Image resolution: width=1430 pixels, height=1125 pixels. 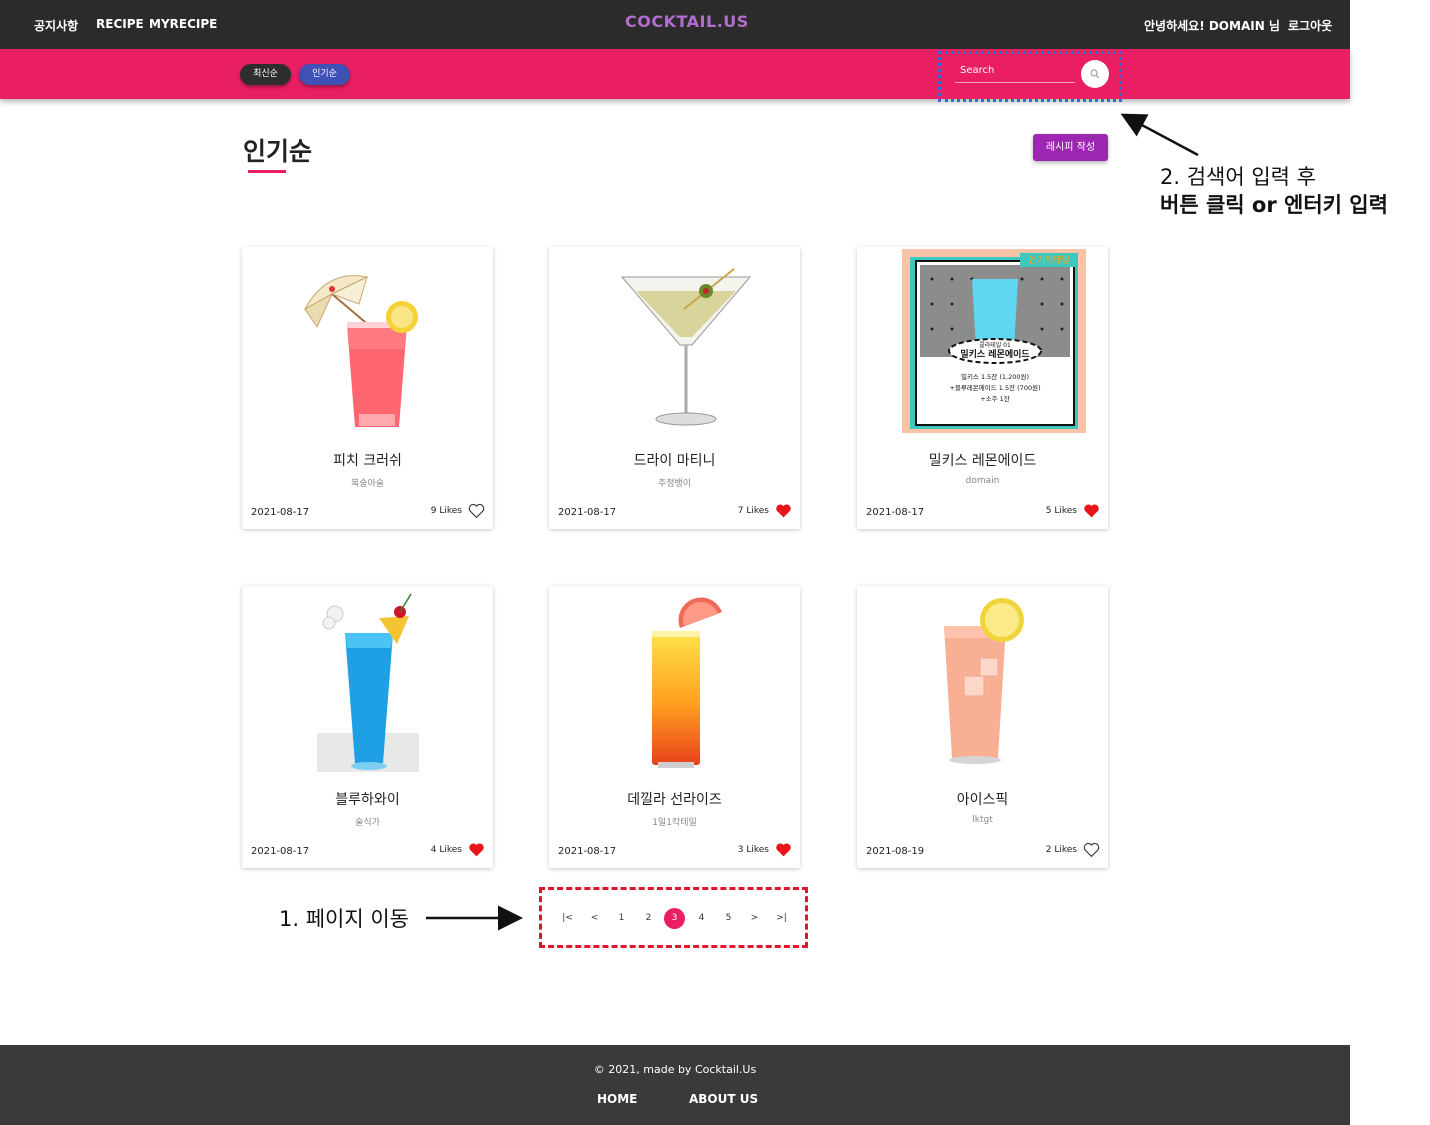 What do you see at coordinates (1061, 511) in the screenshot?
I see `card-likes: 5 Likes` at bounding box center [1061, 511].